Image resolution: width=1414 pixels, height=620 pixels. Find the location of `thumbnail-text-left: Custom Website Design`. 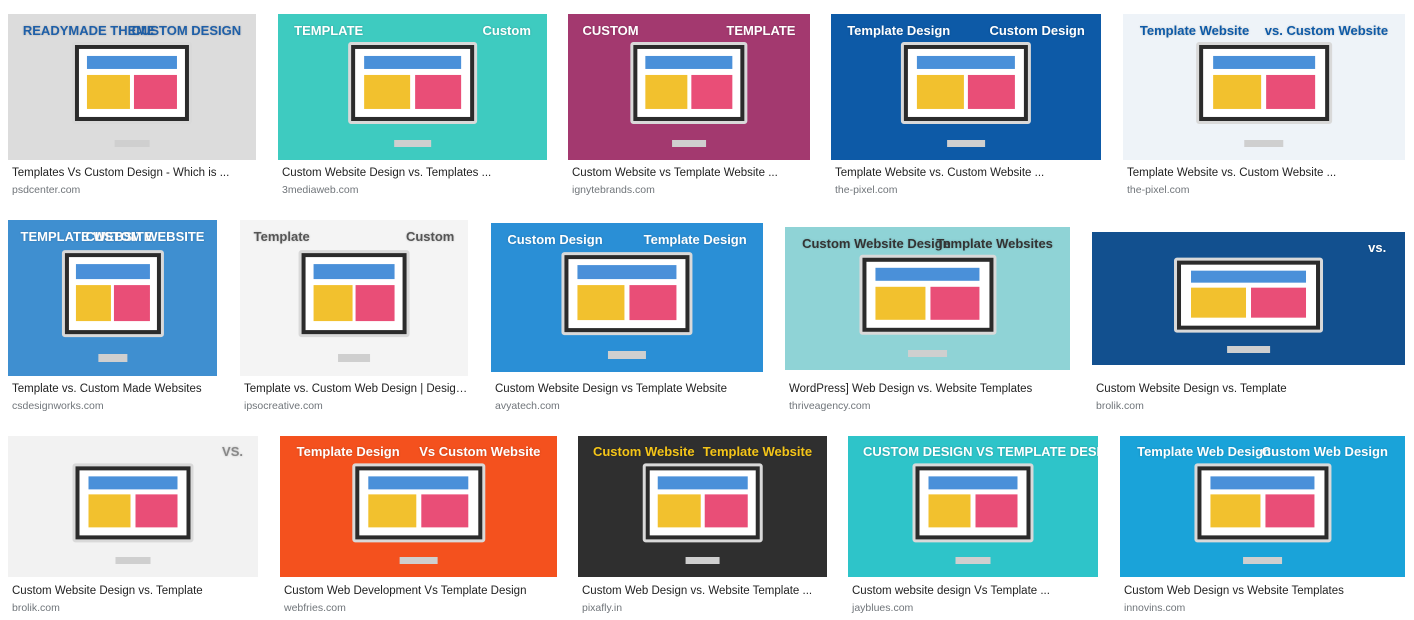

thumbnail-text-left: Custom Website Design is located at coordinates (876, 243).